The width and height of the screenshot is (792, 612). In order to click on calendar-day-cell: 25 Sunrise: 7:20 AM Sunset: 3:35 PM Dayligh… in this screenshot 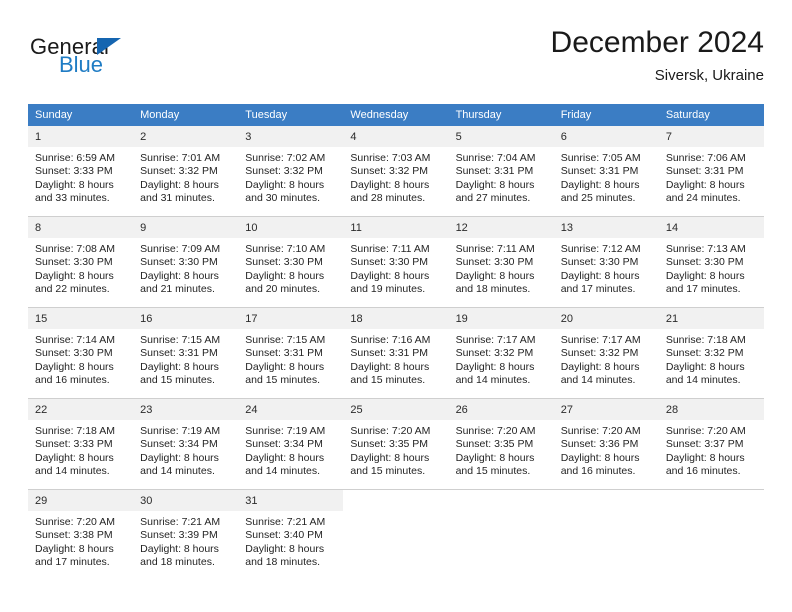, I will do `click(396, 444)`.